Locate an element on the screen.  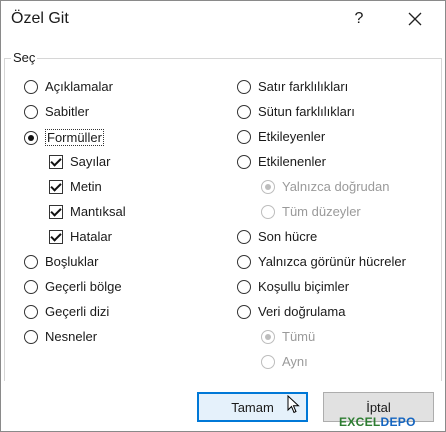
radio-current-region: Geçerli bölge is located at coordinates (73, 286).